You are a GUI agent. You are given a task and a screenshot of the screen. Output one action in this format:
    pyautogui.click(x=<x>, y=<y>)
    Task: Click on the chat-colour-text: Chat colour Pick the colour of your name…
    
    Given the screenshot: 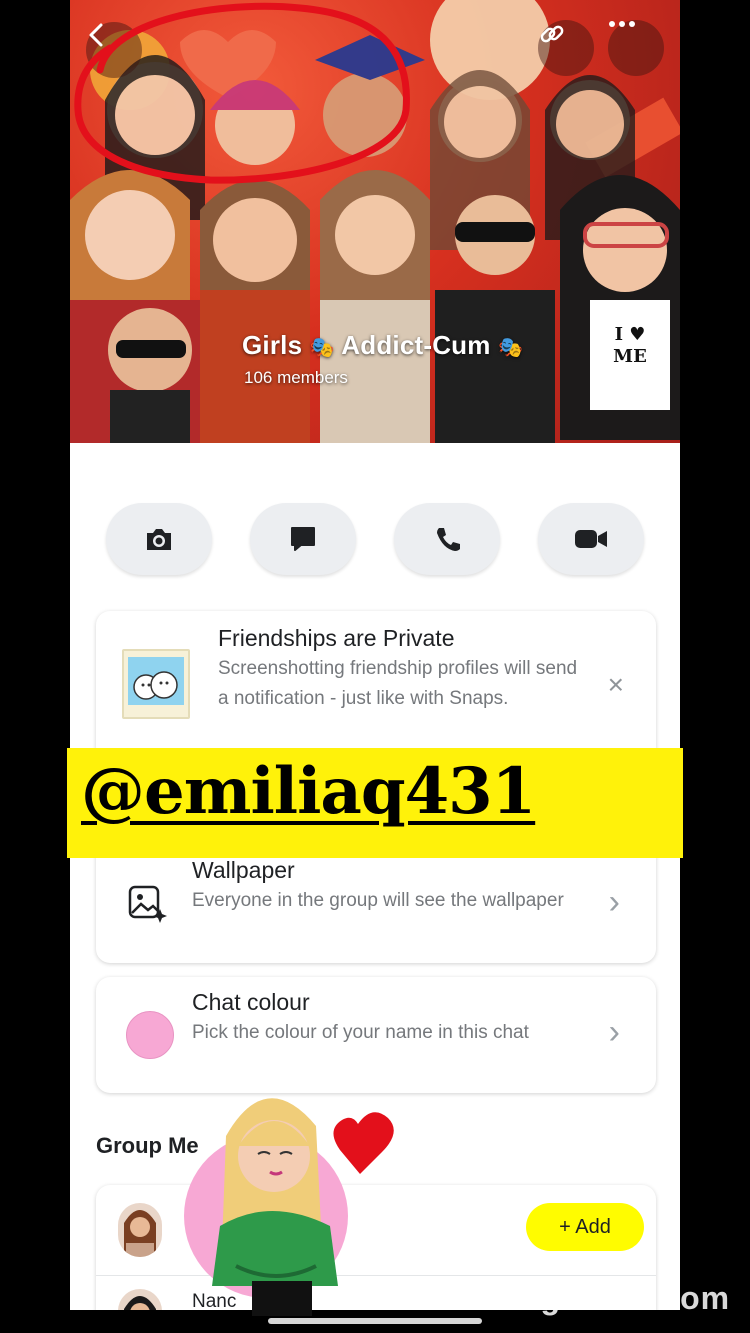 What is the action you would take?
    pyautogui.click(x=382, y=1018)
    